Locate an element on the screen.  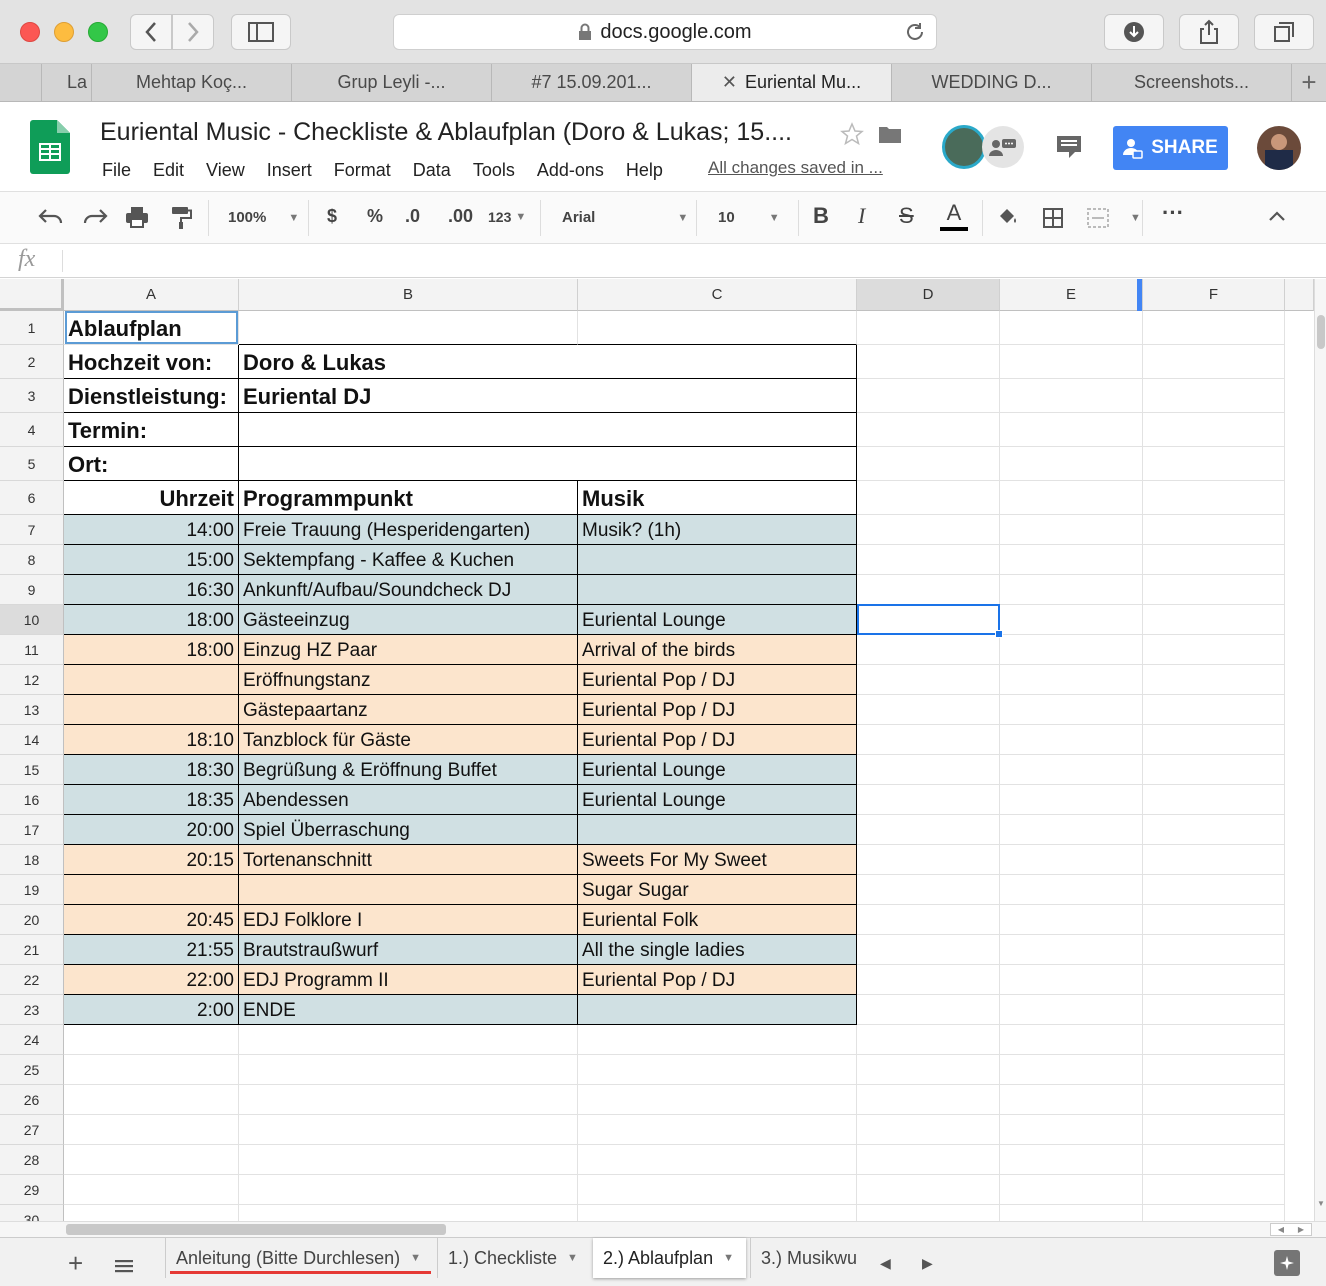
cell-c15: Euriental Lounge is located at coordinates (717, 770).